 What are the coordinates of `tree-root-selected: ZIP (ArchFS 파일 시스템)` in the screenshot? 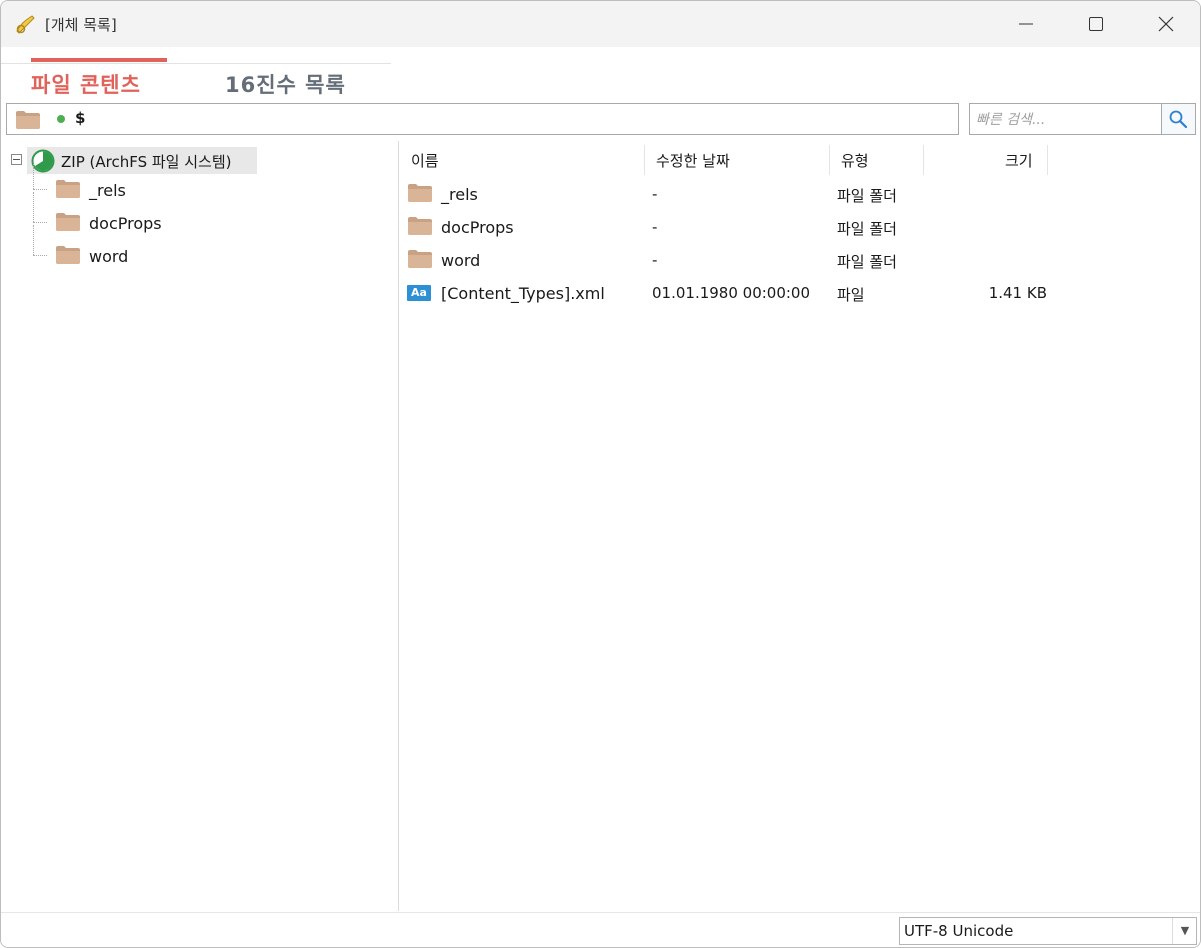 It's located at (142, 160).